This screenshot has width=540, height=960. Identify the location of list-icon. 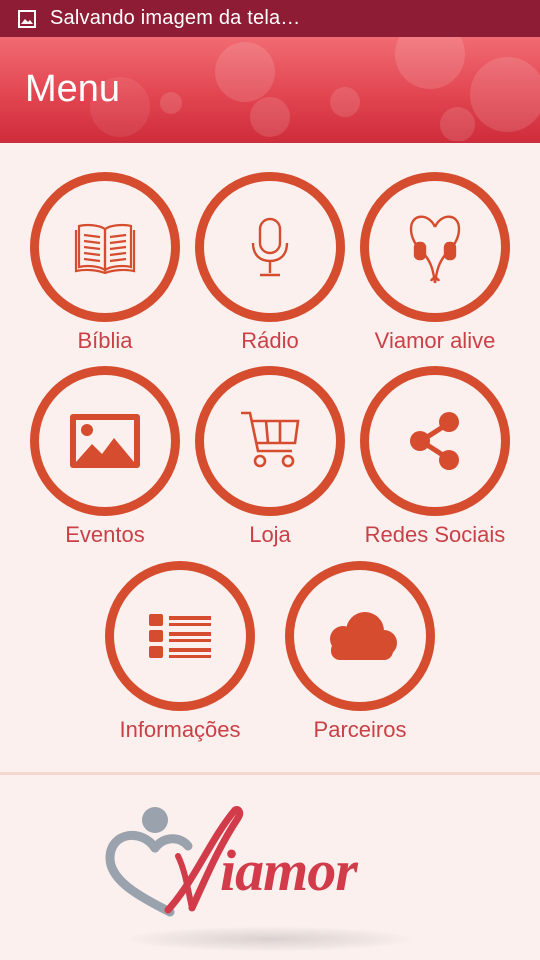
(180, 636).